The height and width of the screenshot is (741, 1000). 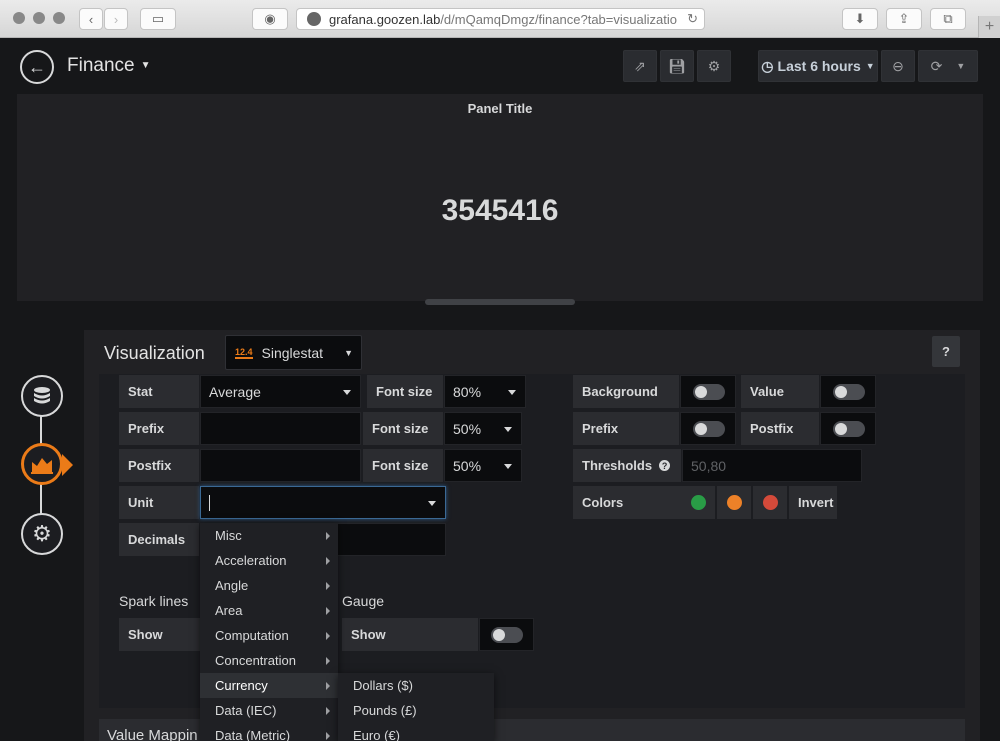 What do you see at coordinates (848, 428) in the screenshot?
I see `postfix-color-toggle` at bounding box center [848, 428].